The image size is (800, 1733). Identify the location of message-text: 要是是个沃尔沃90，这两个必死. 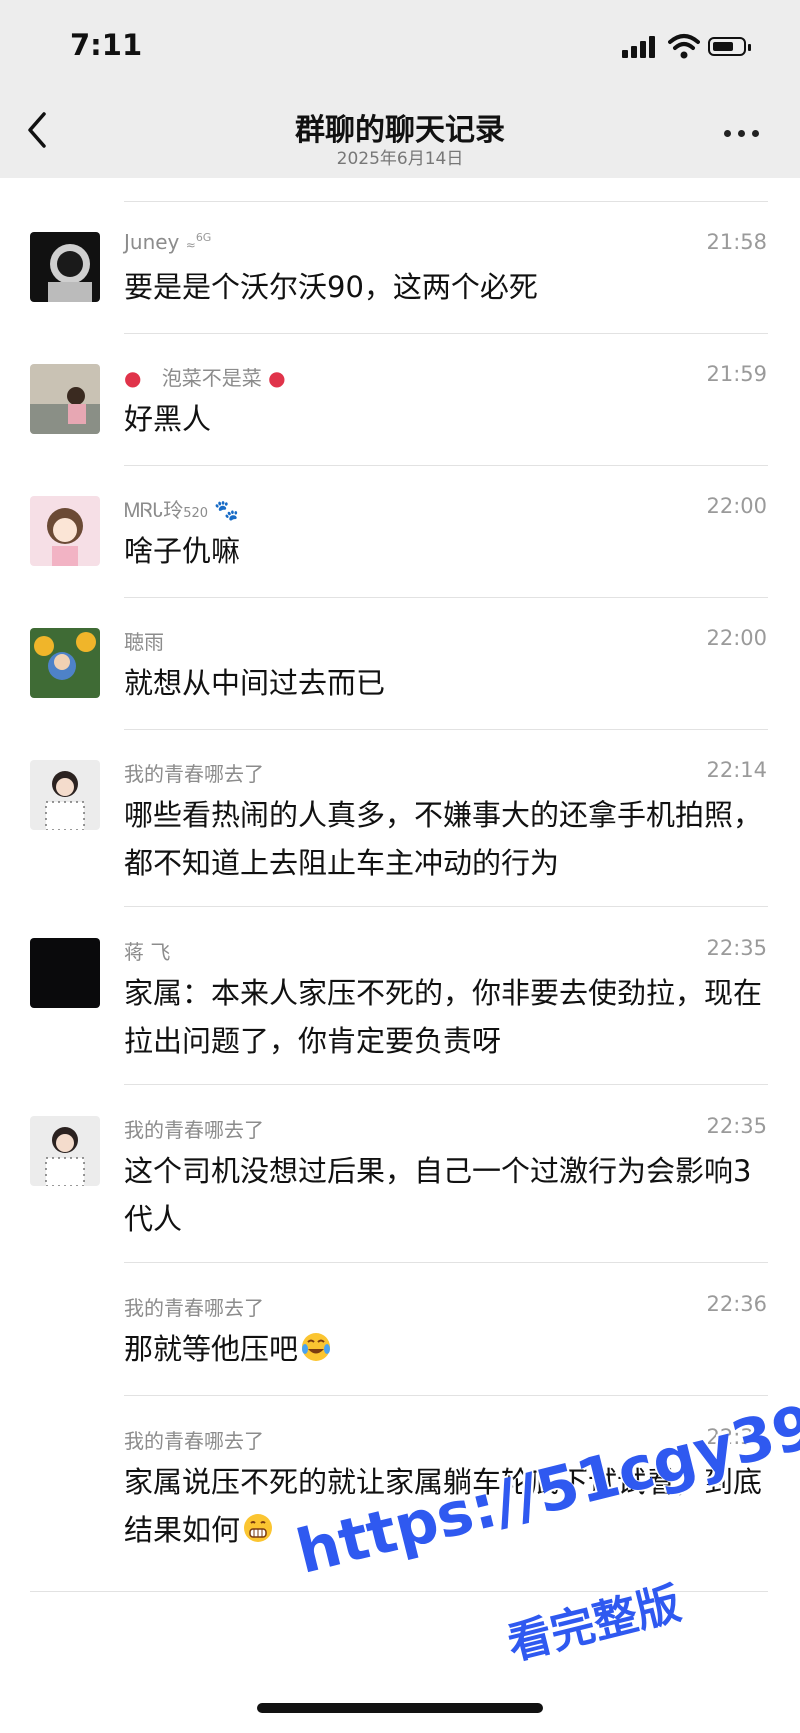
(331, 287).